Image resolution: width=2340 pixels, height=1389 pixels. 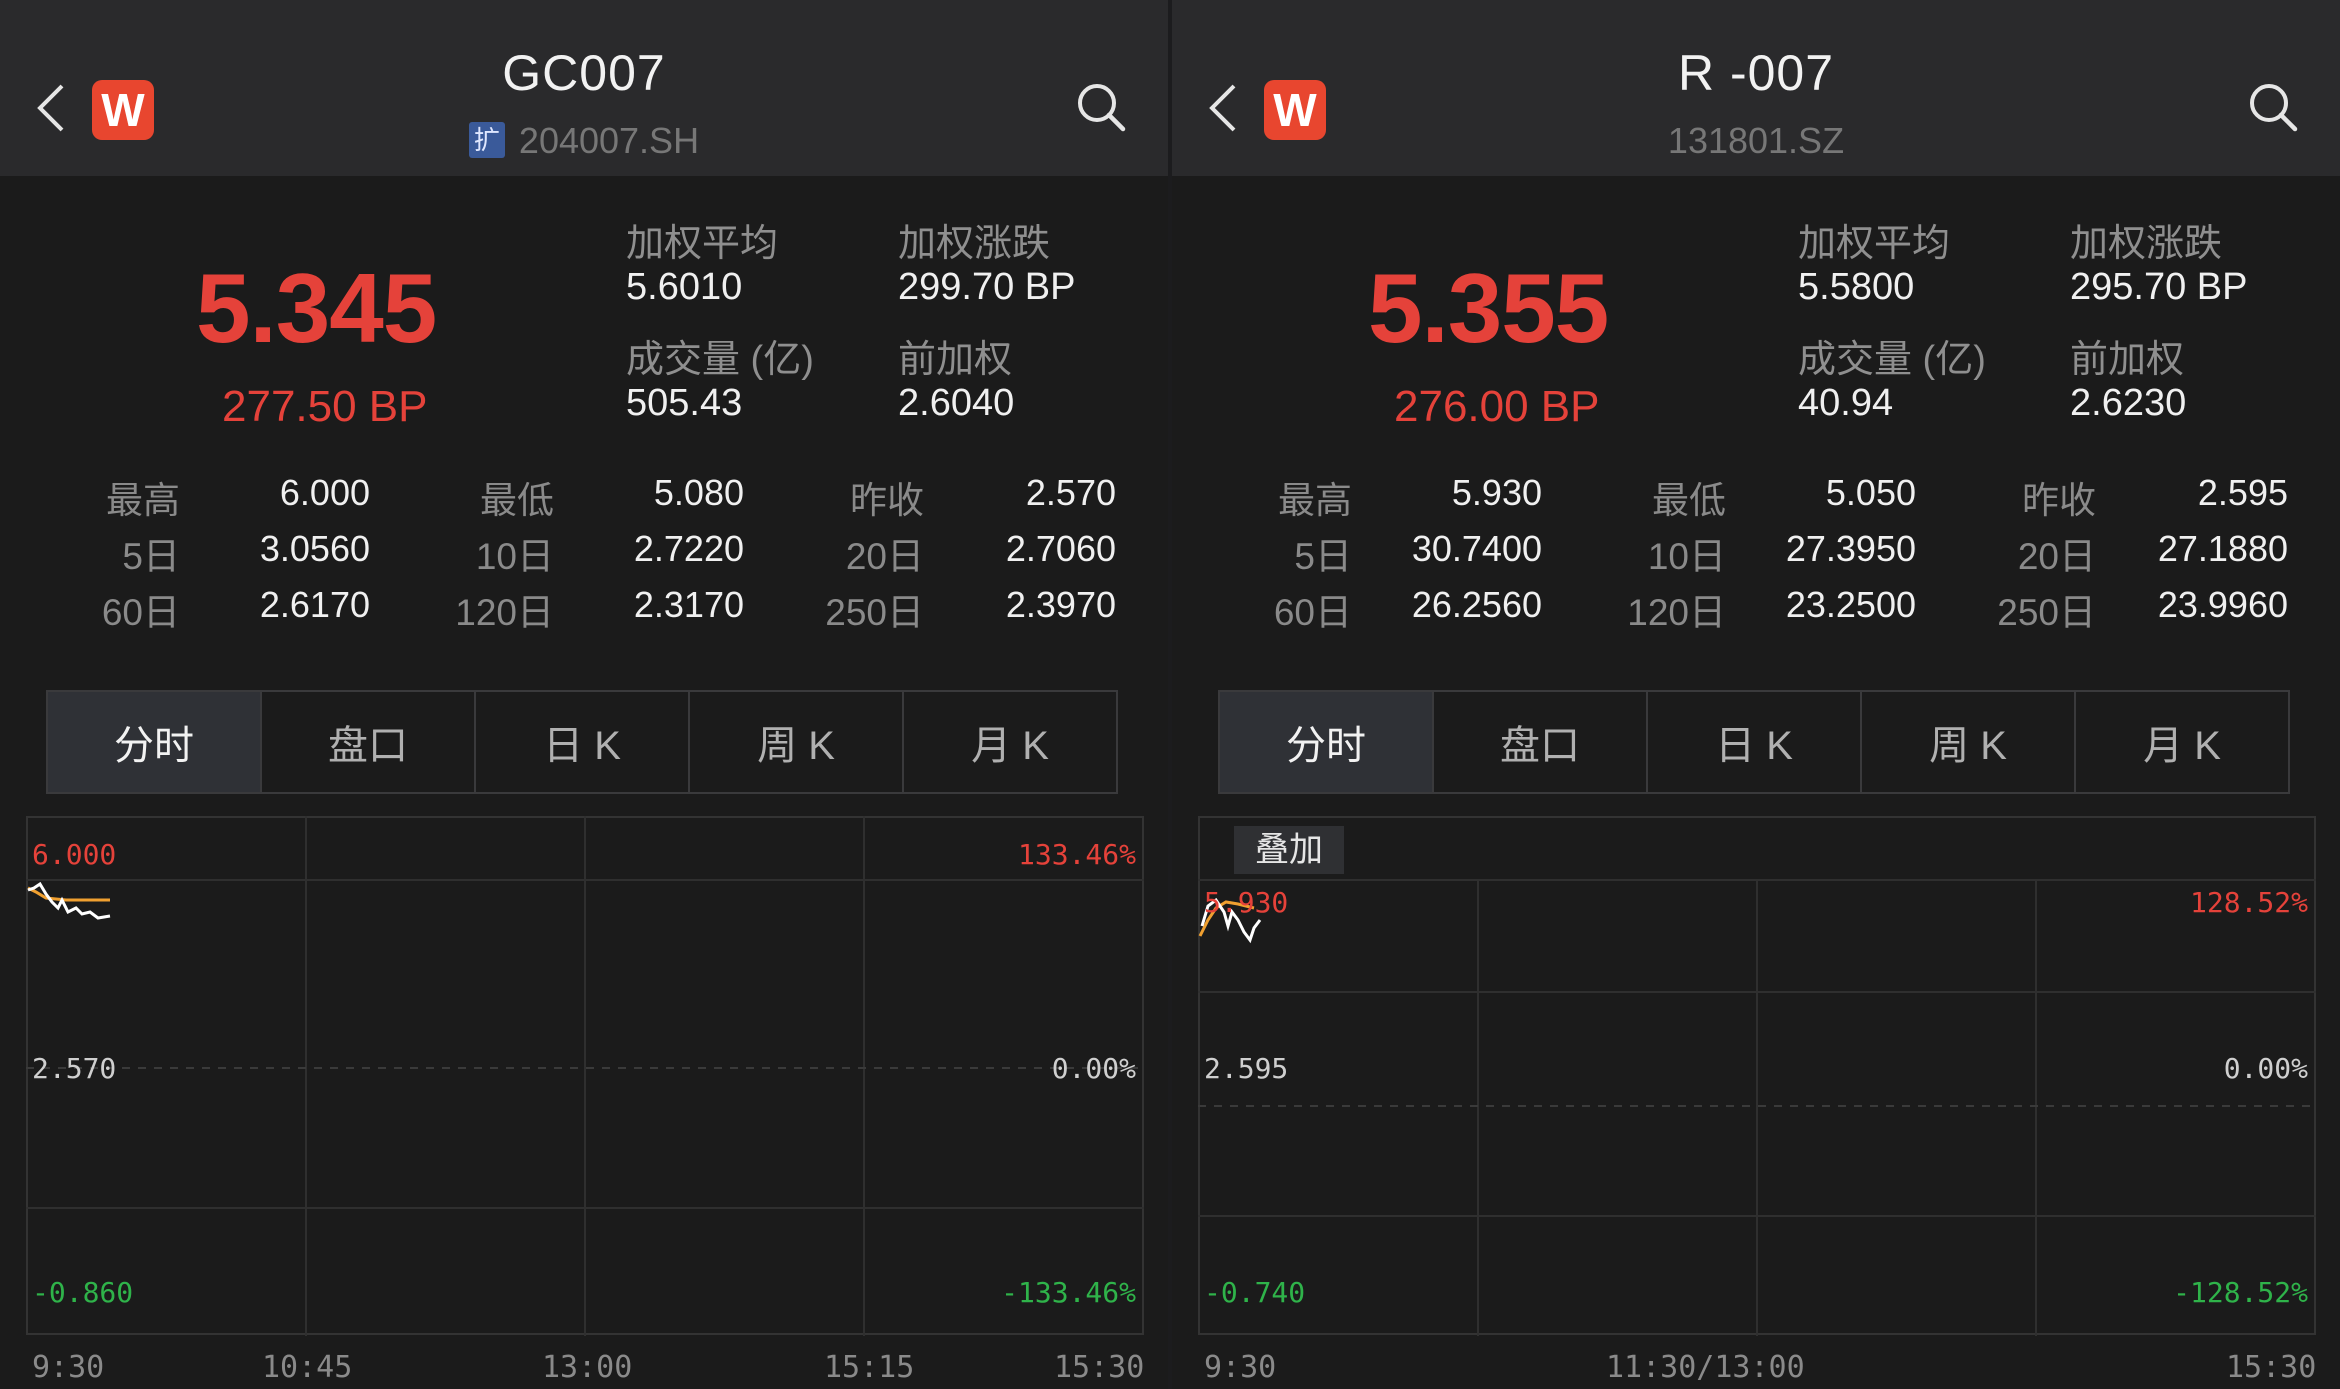 I want to click on y-axis-bottom-label: -0.740, so click(x=1255, y=1292).